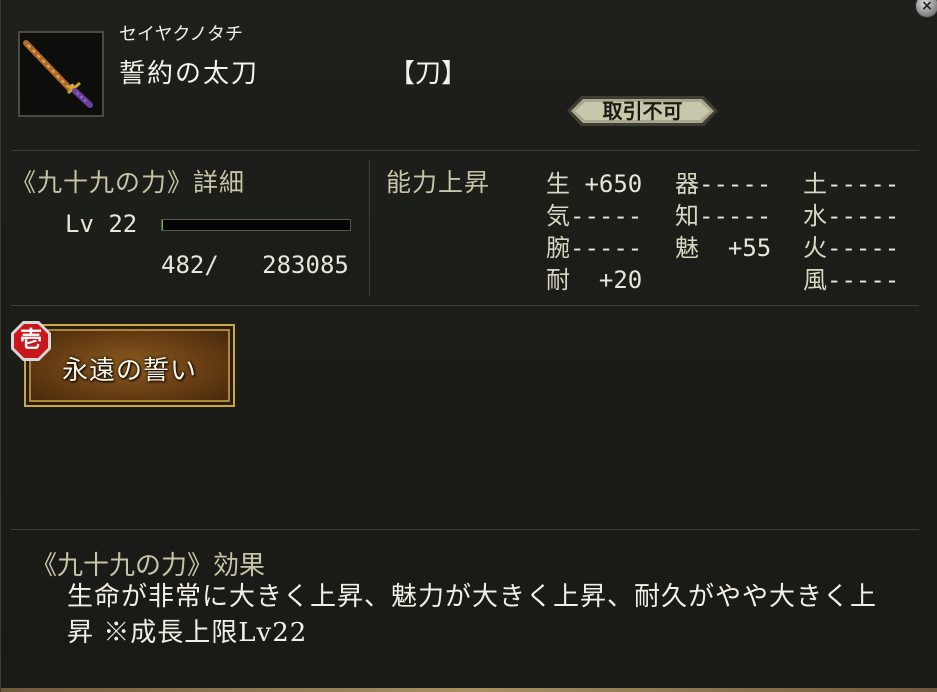 The height and width of the screenshot is (692, 937). Describe the element at coordinates (606, 184) in the screenshot. I see `stat-value: +650` at that location.